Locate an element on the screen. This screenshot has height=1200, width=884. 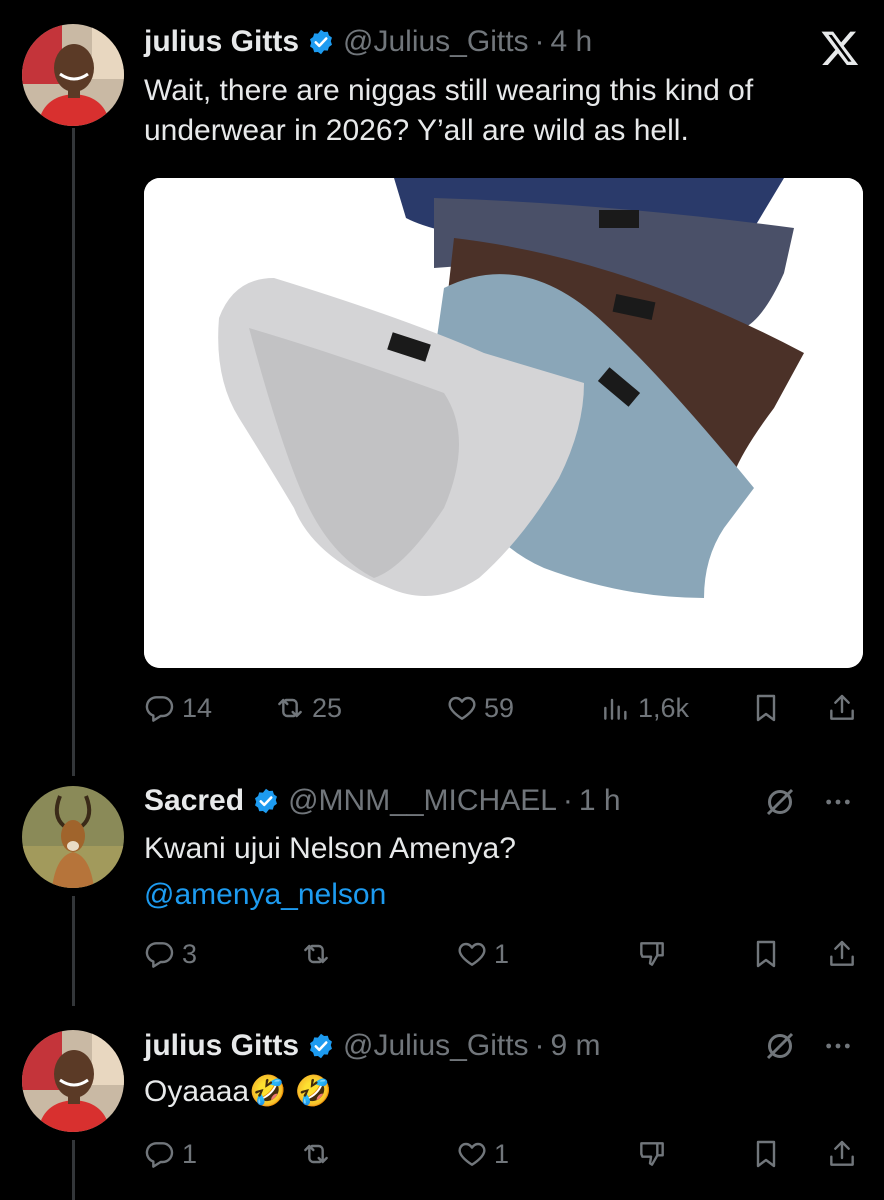
repost-button: 25 is located at coordinates (308, 708).